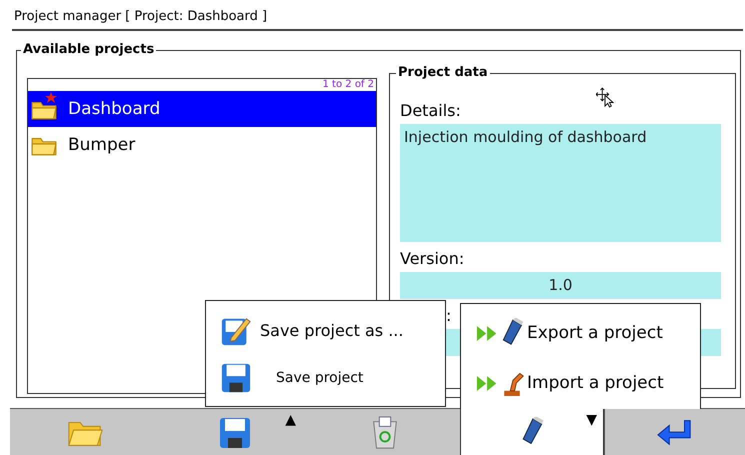 This screenshot has height=455, width=745. Describe the element at coordinates (202, 109) in the screenshot. I see `project-item: Dashboard` at that location.